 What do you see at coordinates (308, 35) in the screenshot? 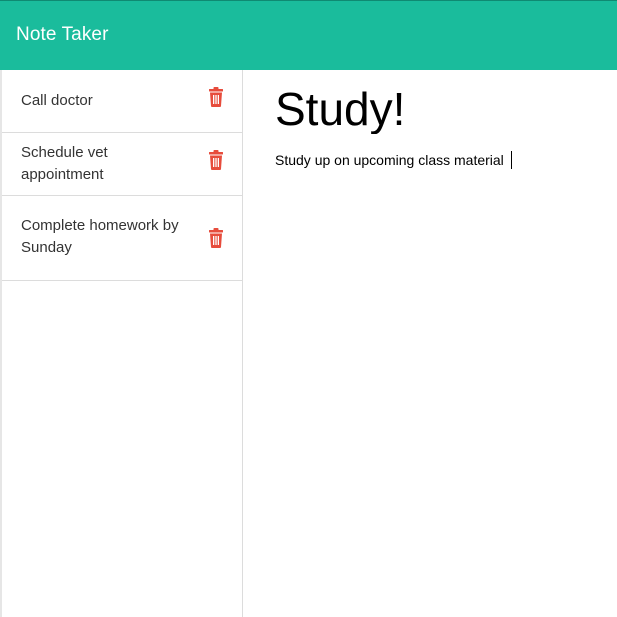
I see `navbar: Note Taker` at bounding box center [308, 35].